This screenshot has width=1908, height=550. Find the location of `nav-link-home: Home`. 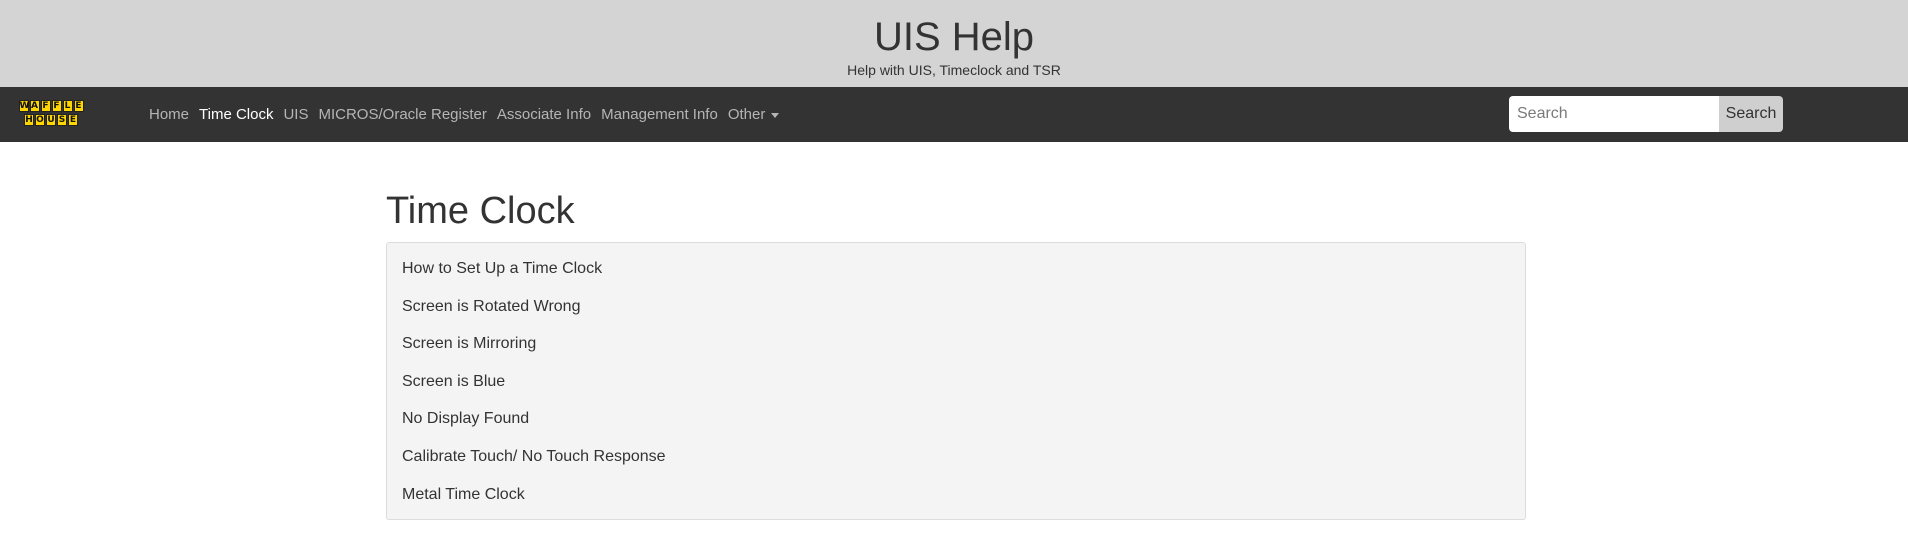

nav-link-home: Home is located at coordinates (169, 114).